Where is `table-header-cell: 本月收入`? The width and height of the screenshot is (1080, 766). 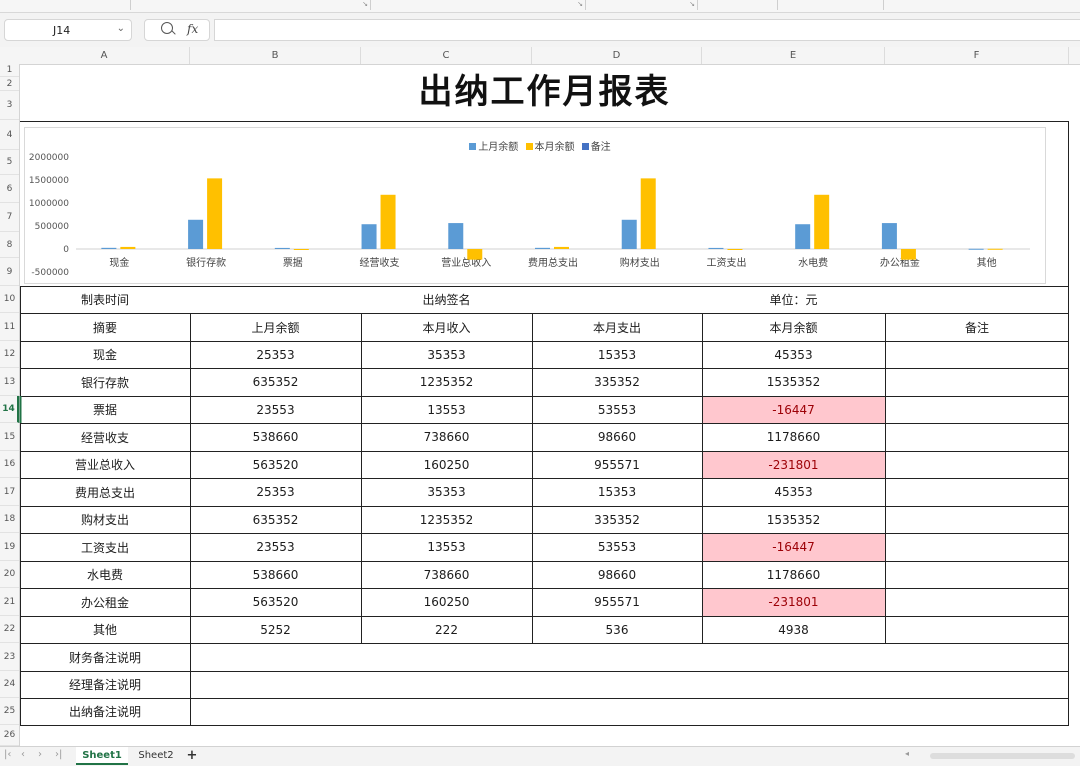
table-header-cell: 本月收入 is located at coordinates (446, 327).